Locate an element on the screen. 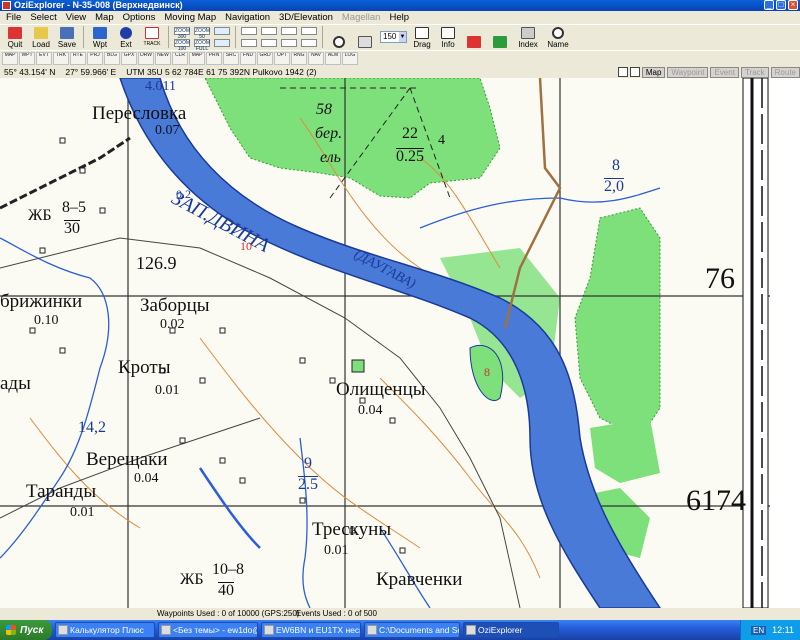  tb2-button: RNG is located at coordinates (299, 58).